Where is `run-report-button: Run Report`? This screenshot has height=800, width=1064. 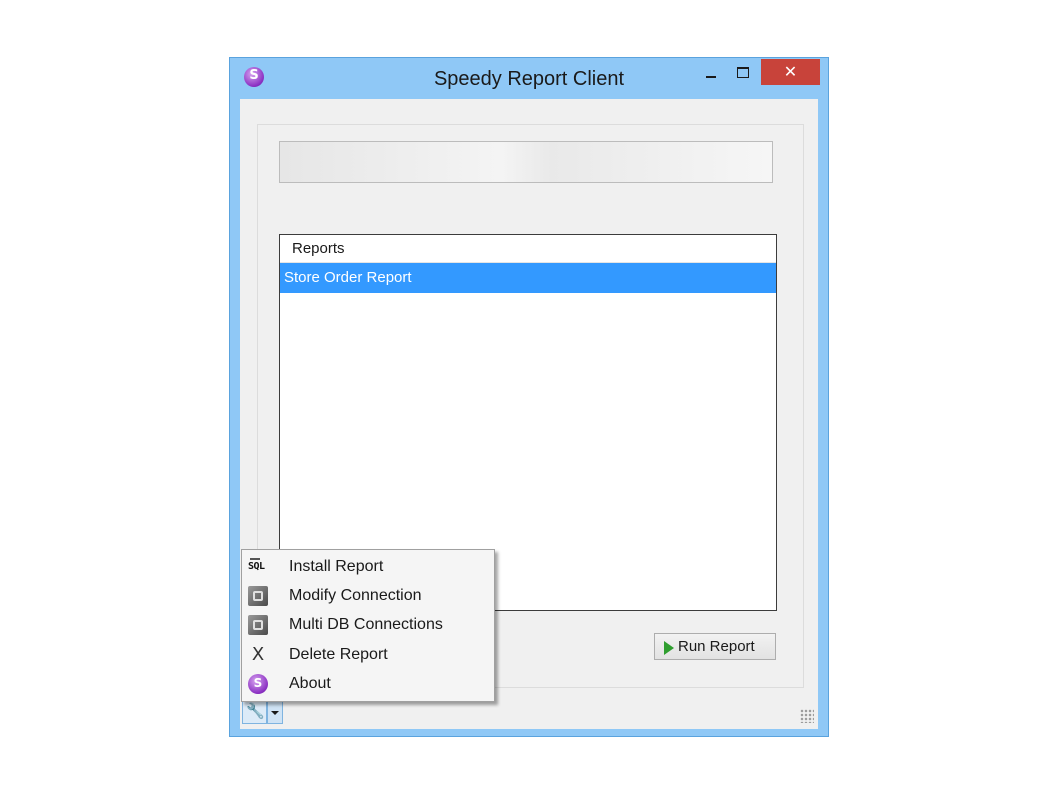 run-report-button: Run Report is located at coordinates (715, 646).